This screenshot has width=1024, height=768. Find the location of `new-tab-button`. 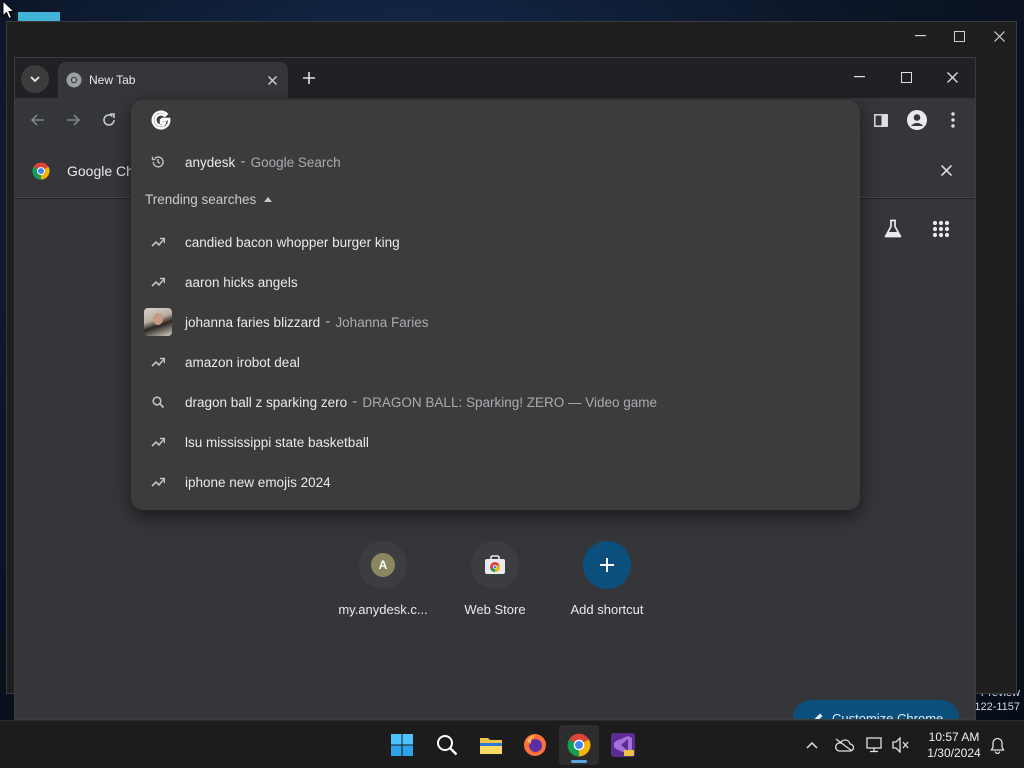

new-tab-button is located at coordinates (309, 78).